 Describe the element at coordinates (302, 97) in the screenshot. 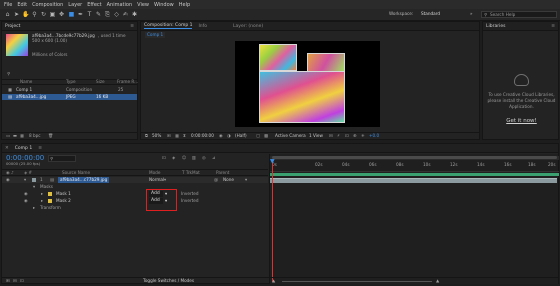

I see `mask-2-image` at that location.